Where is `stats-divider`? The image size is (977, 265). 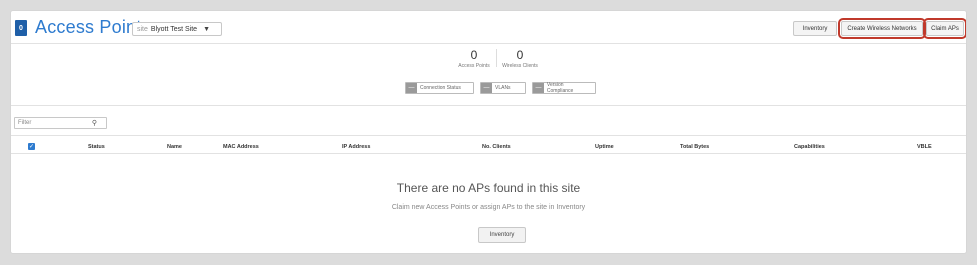
stats-divider is located at coordinates (488, 105).